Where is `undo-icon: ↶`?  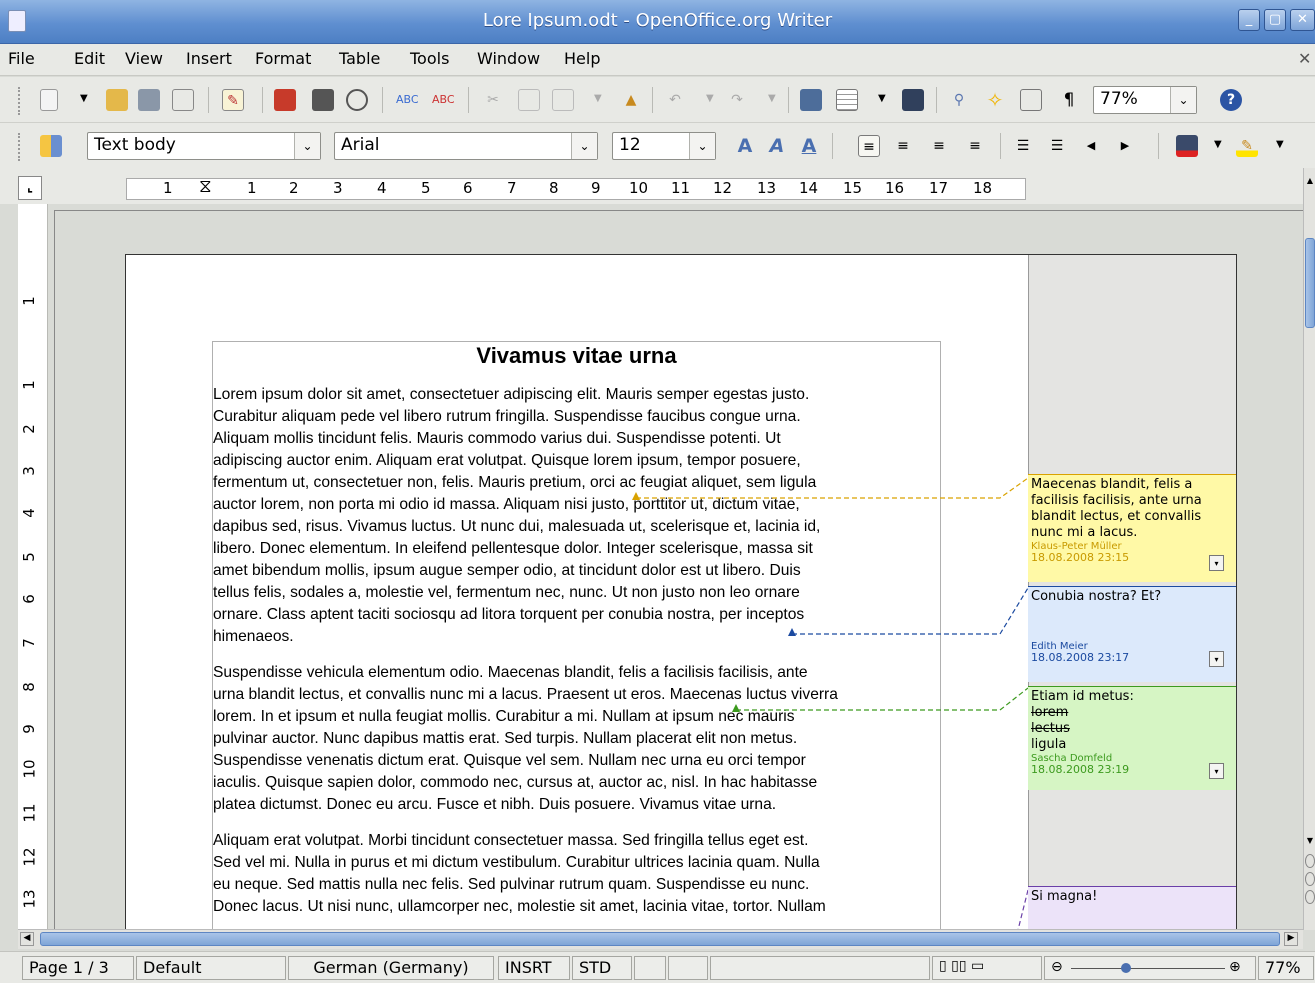
undo-icon: ↶ is located at coordinates (675, 100).